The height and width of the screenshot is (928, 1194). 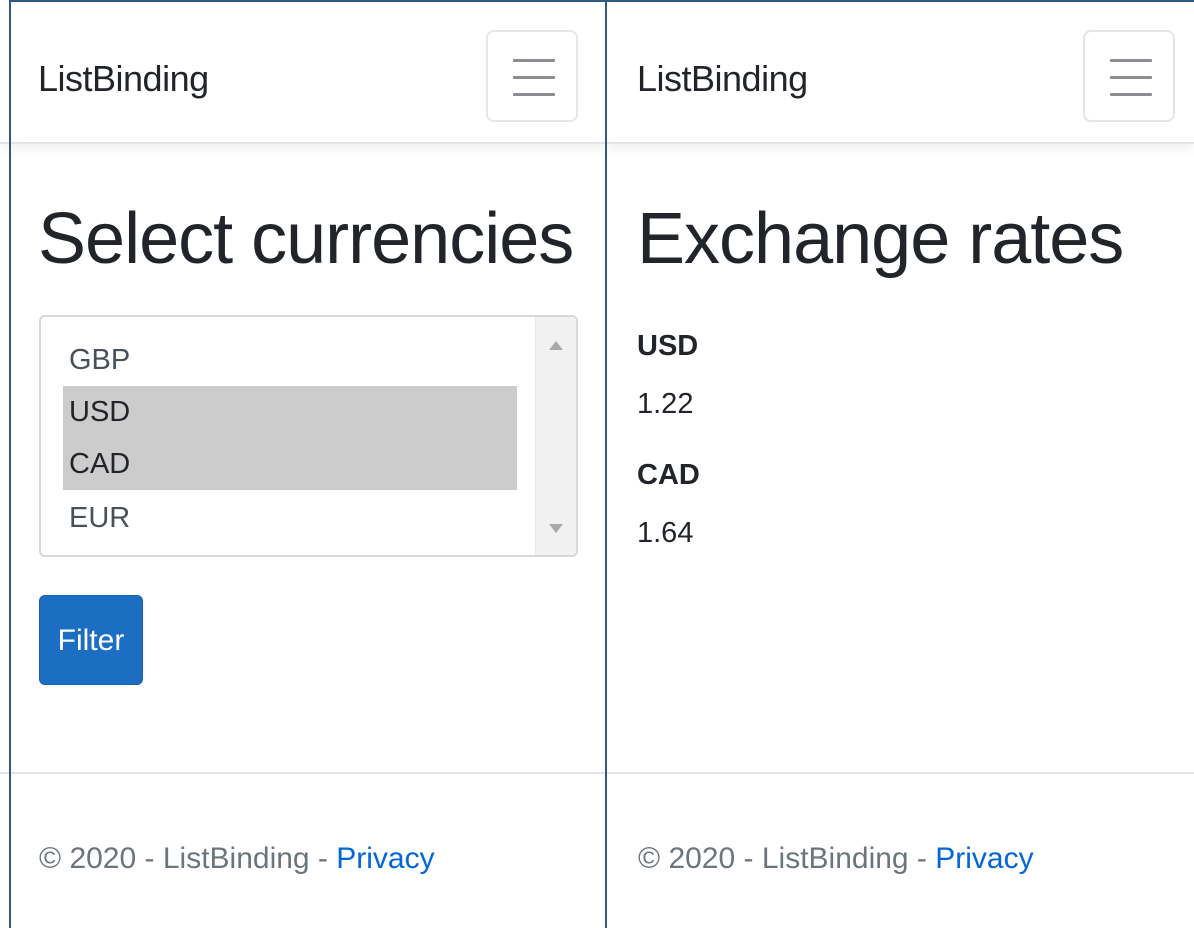 What do you see at coordinates (91, 640) in the screenshot?
I see `filter-button: Filter` at bounding box center [91, 640].